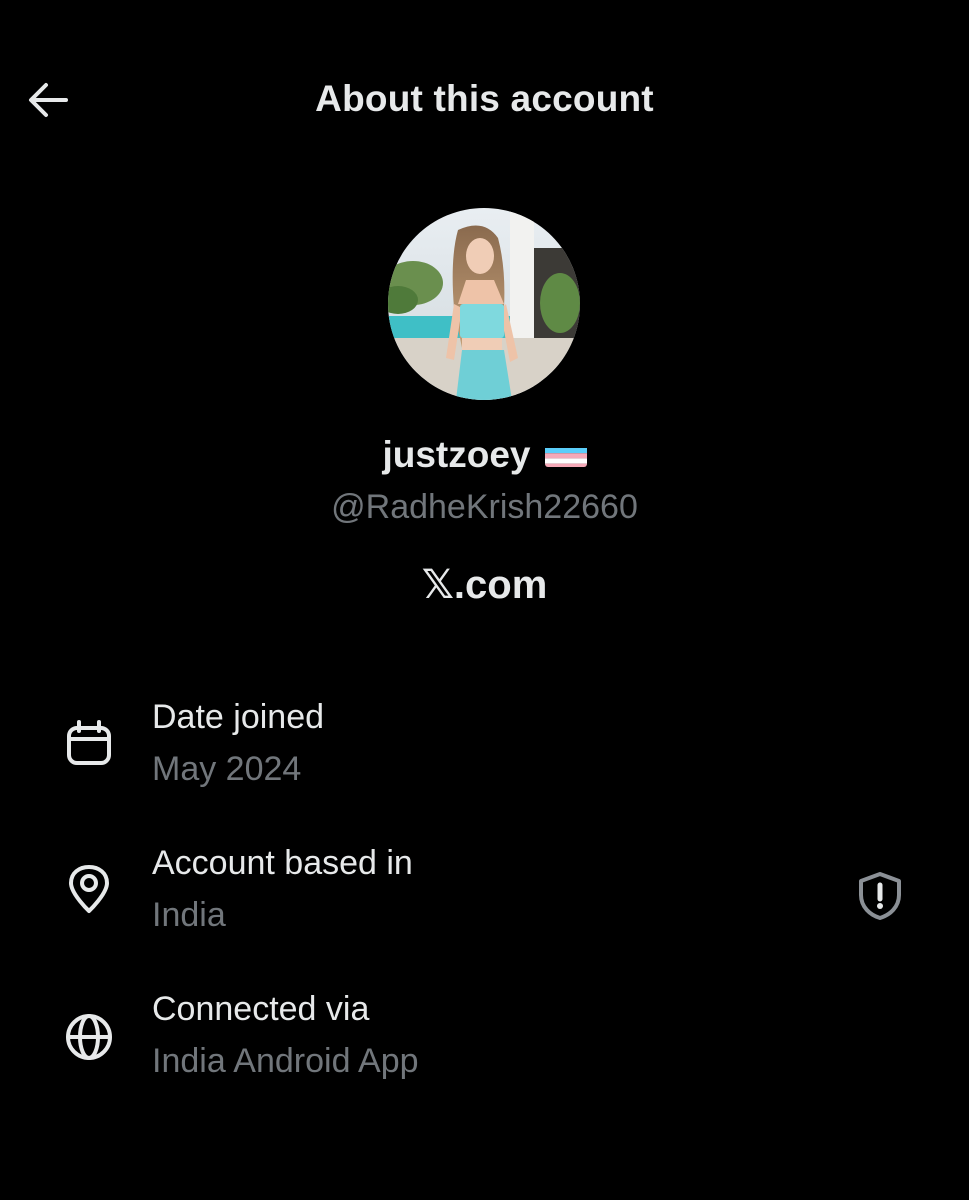  What do you see at coordinates (565, 454) in the screenshot?
I see `transgender-flag-icon` at bounding box center [565, 454].